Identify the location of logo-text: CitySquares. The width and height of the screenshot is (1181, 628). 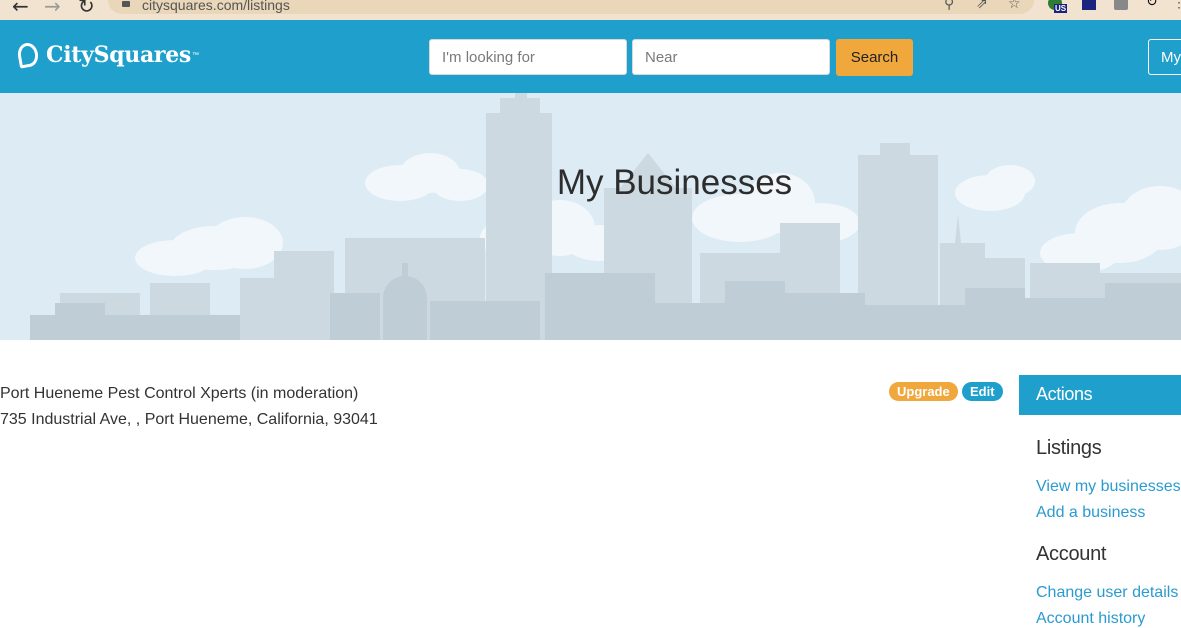
(119, 55).